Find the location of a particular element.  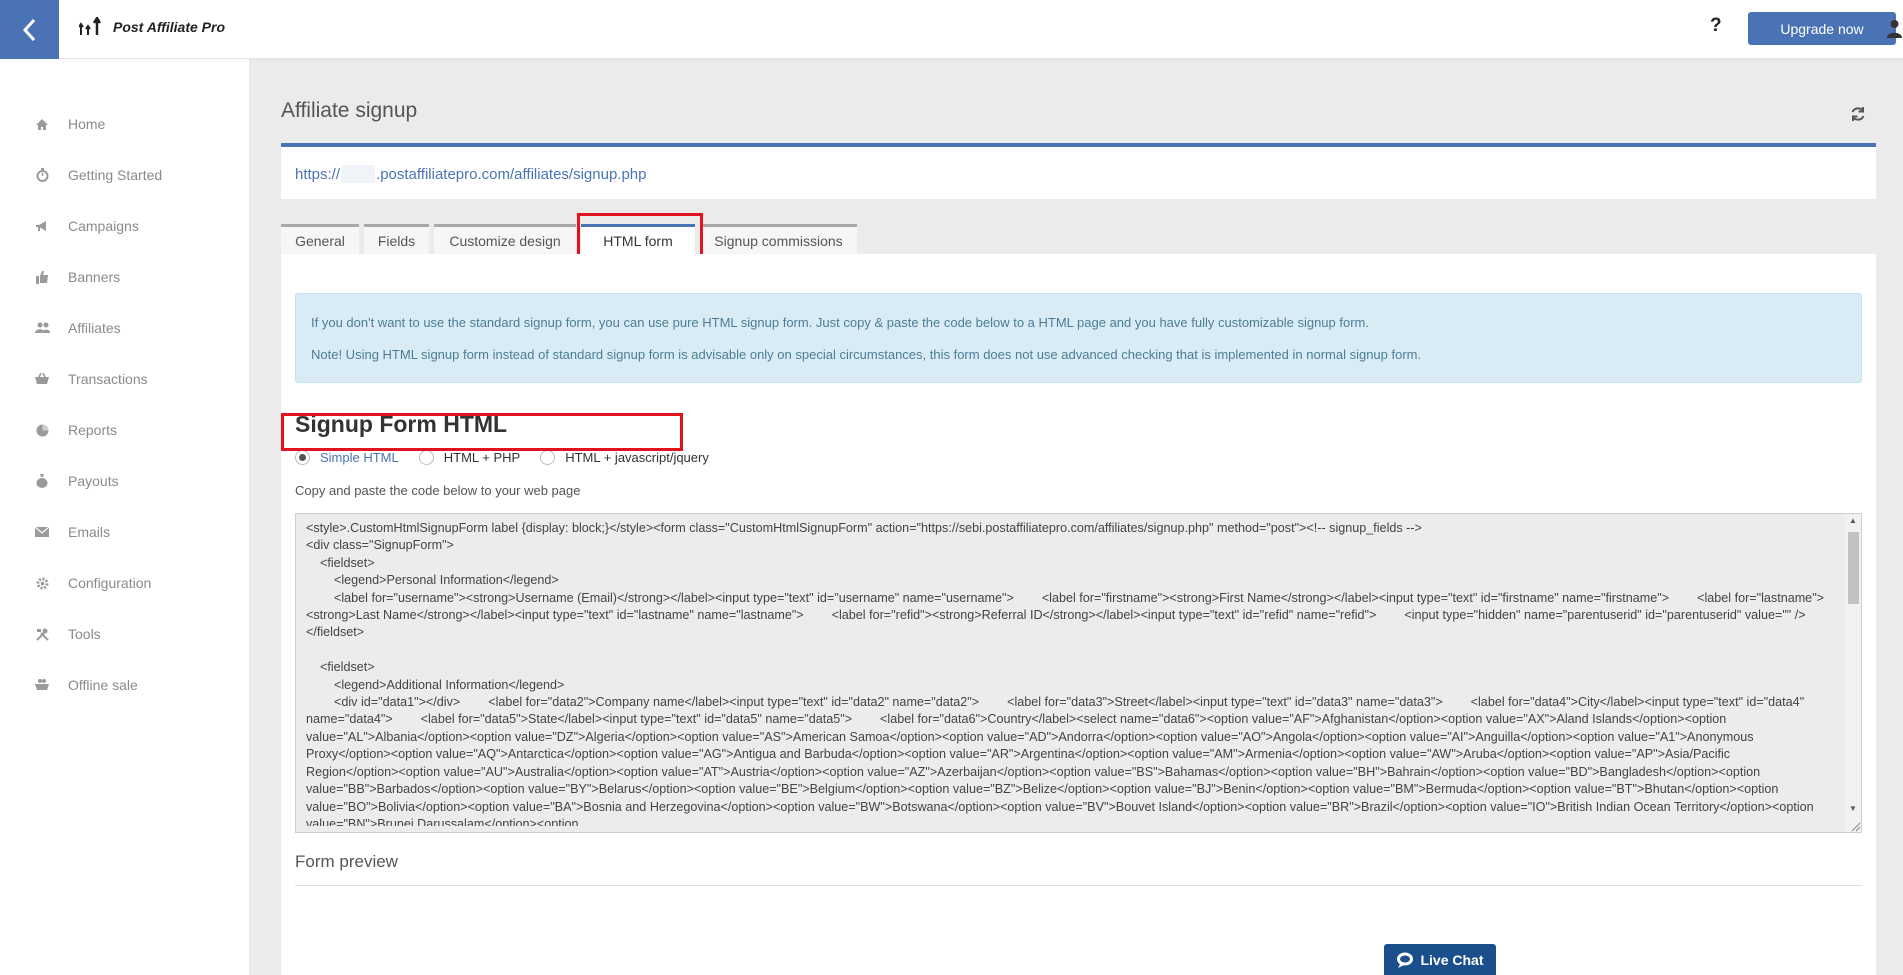

megaphone-icon is located at coordinates (42, 226).